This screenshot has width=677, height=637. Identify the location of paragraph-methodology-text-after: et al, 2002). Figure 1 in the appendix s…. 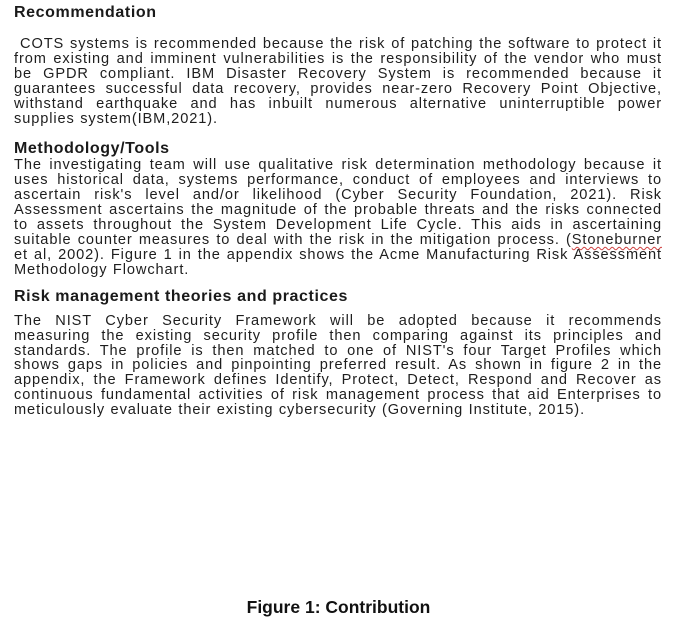
(338, 262).